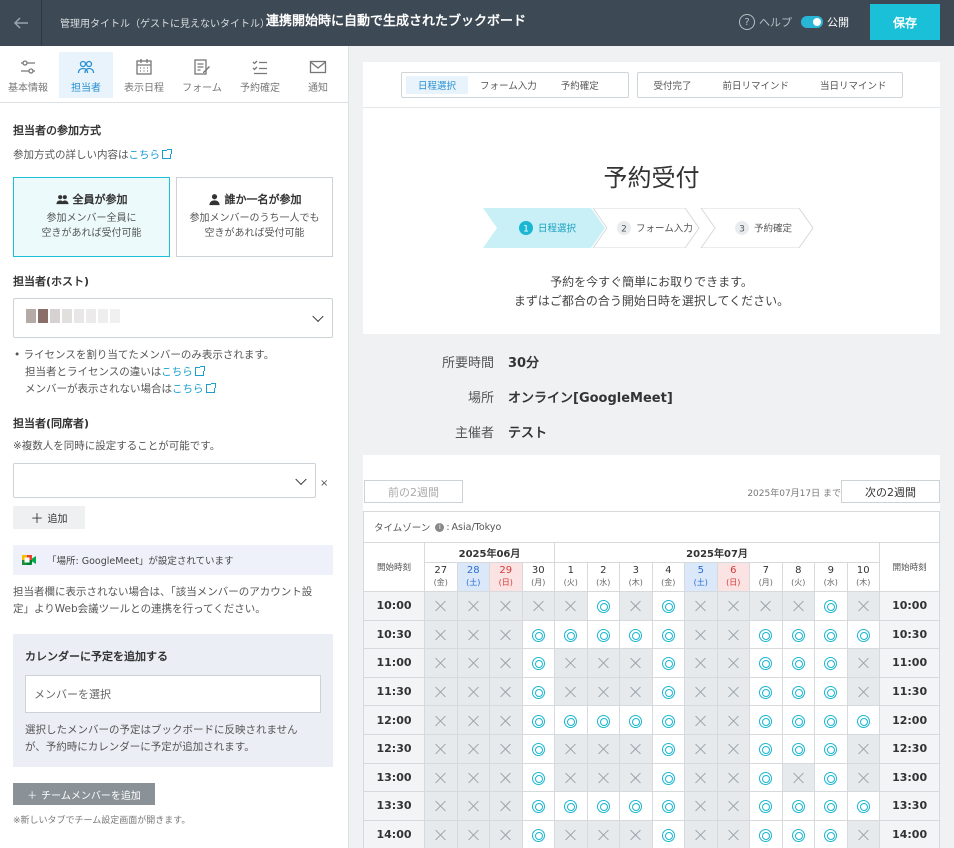 Image resolution: width=954 pixels, height=848 pixels. I want to click on tab-booking-confirm: 予約確定, so click(580, 85).